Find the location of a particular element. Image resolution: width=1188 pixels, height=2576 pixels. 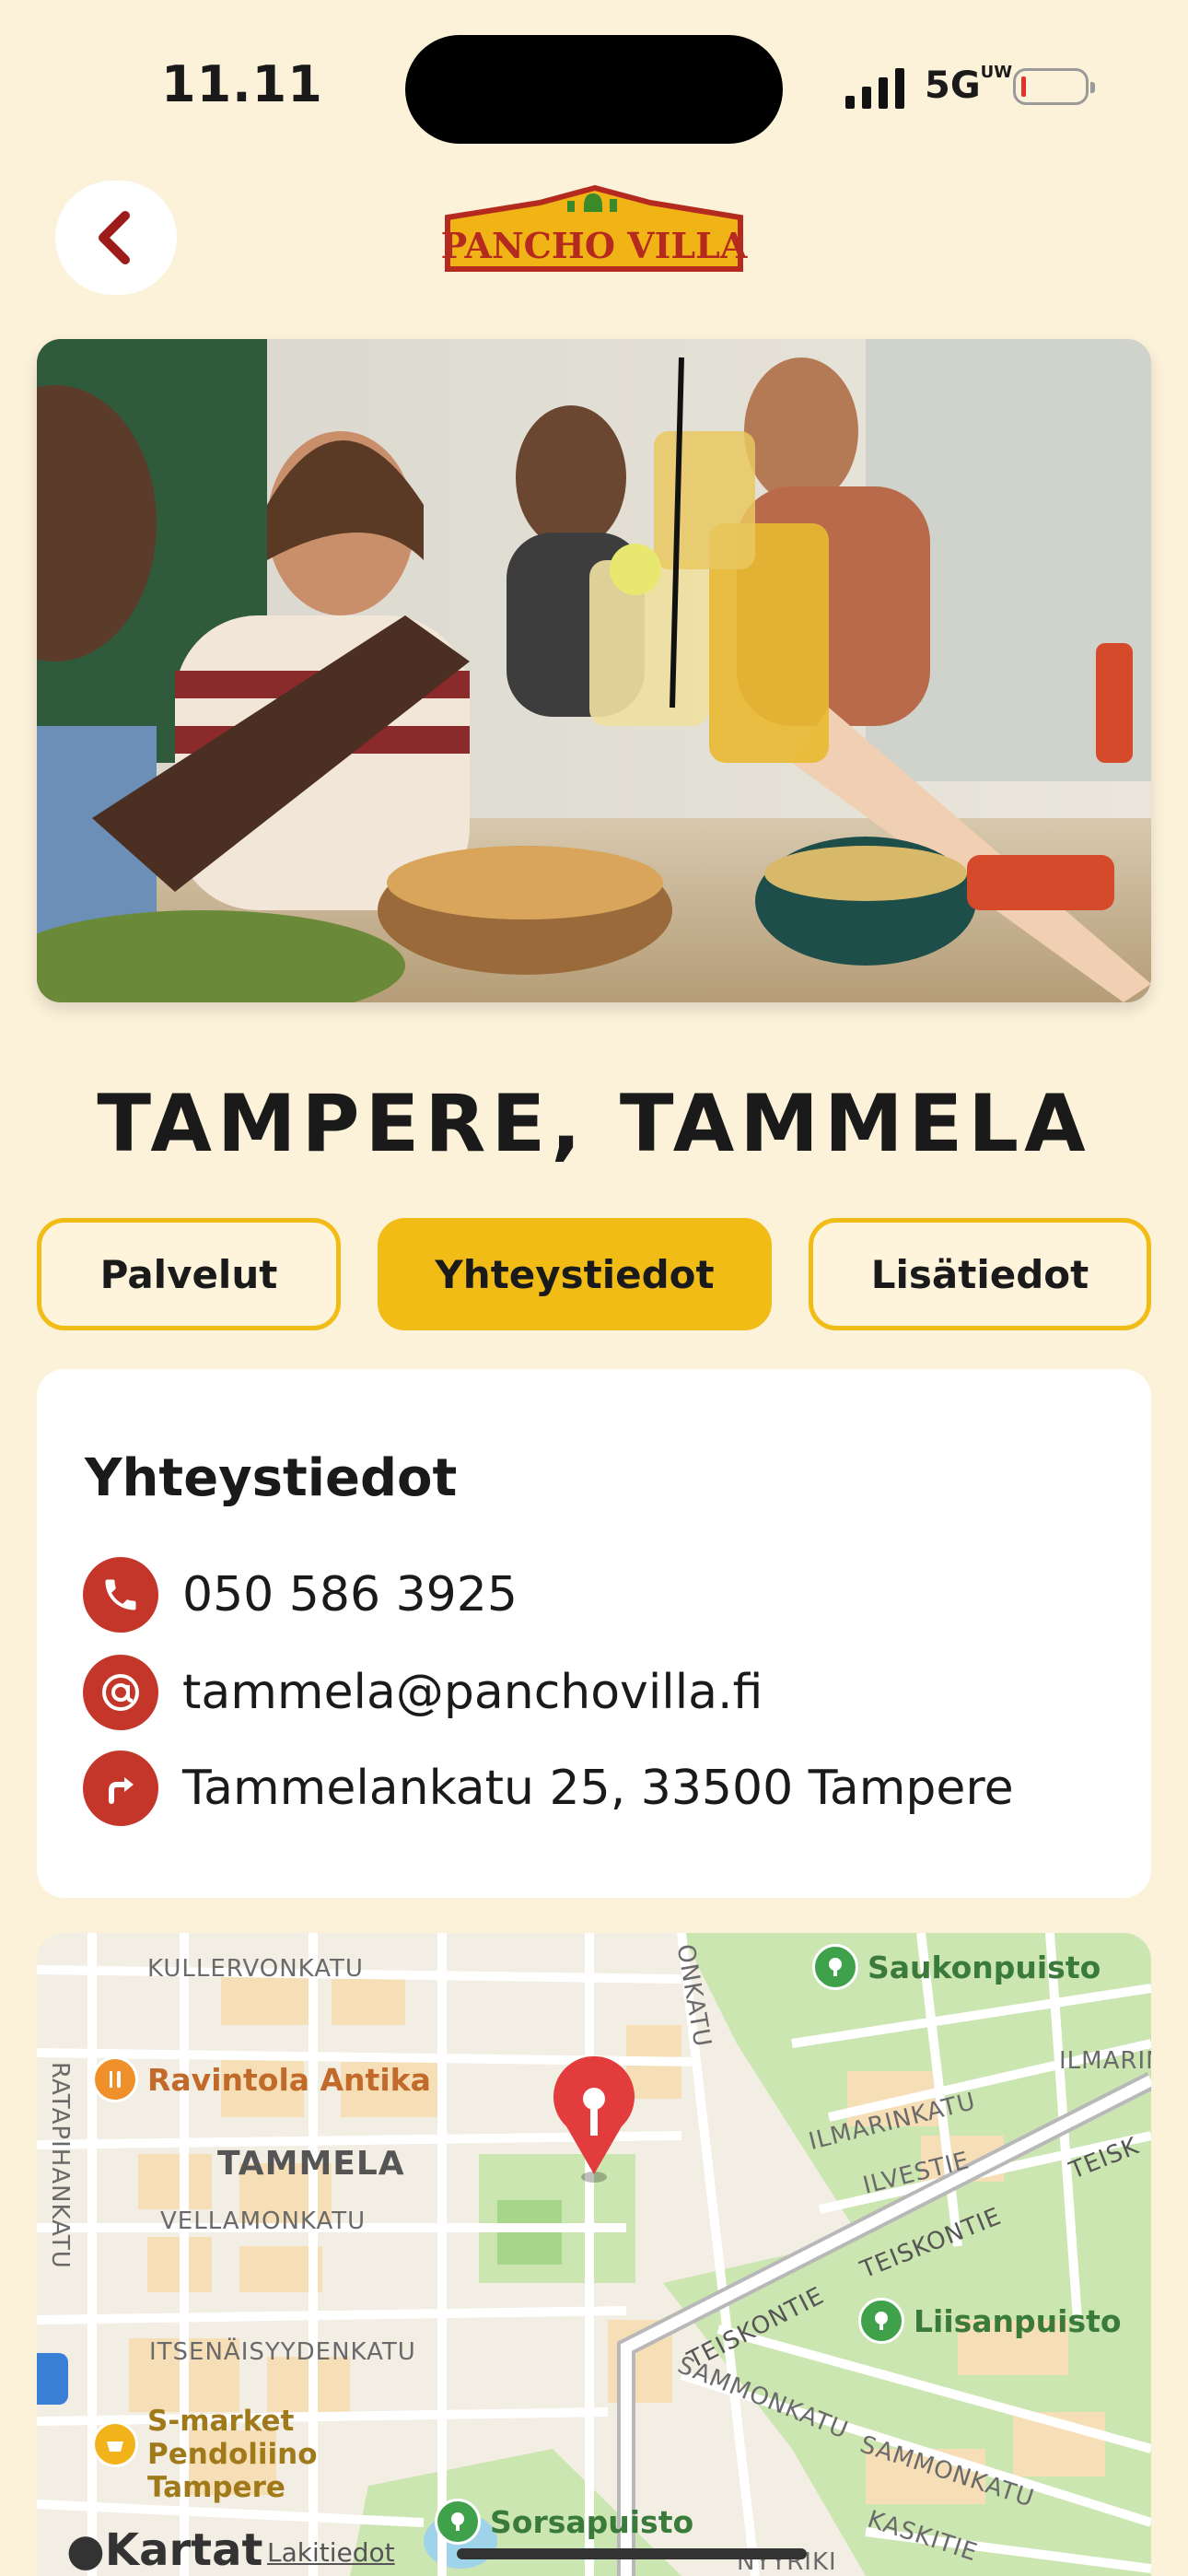

tab-yhteystiedot: Yhteystiedot is located at coordinates (575, 1274).